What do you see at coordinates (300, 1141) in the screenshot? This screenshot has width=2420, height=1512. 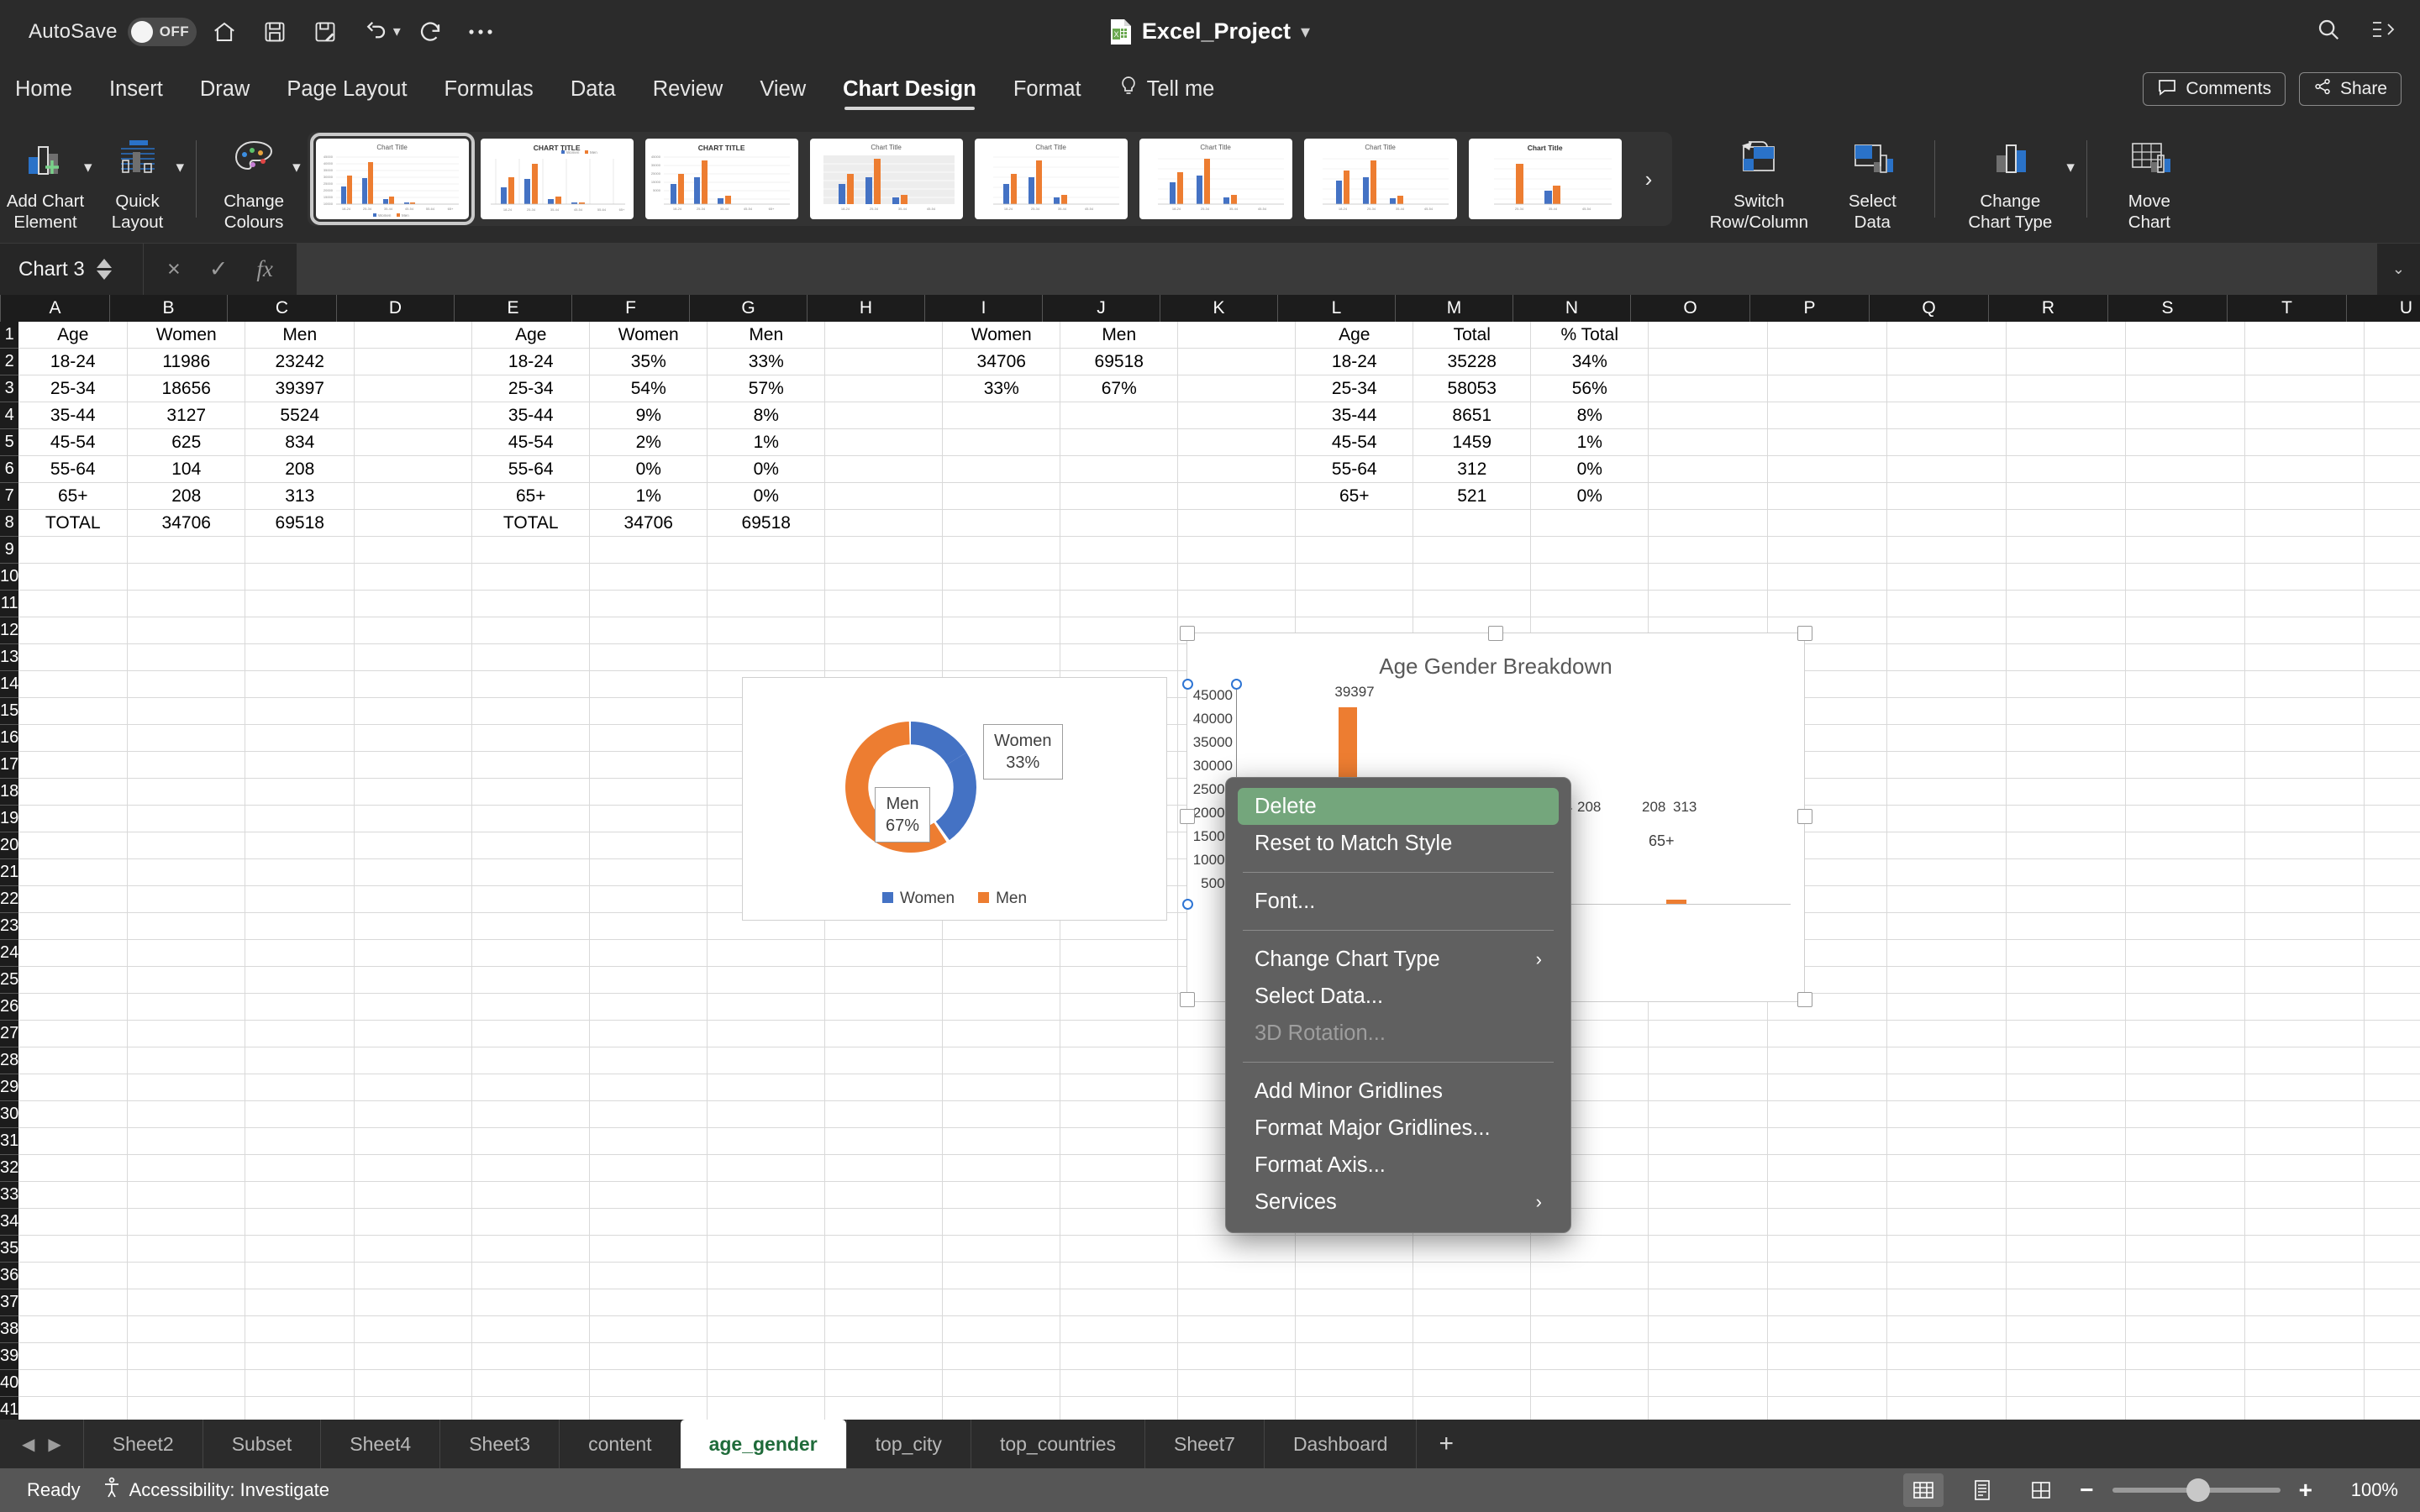 I see `cell-C31` at bounding box center [300, 1141].